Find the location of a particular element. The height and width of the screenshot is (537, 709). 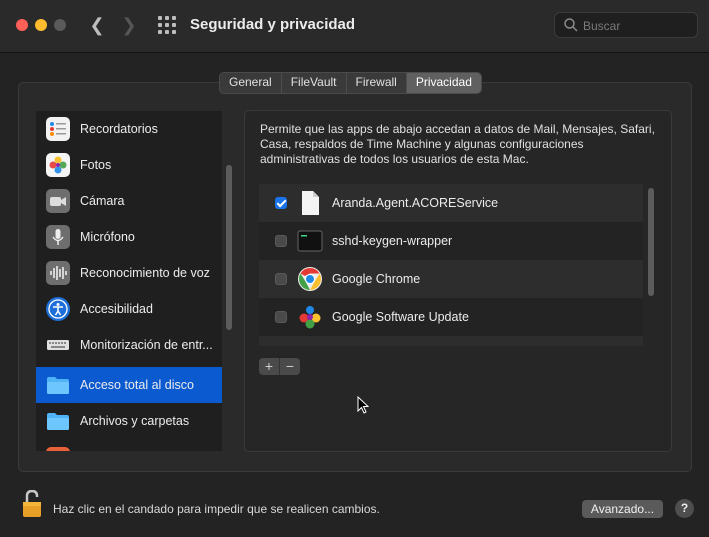

tab-firewall: Firewall is located at coordinates (377, 83).